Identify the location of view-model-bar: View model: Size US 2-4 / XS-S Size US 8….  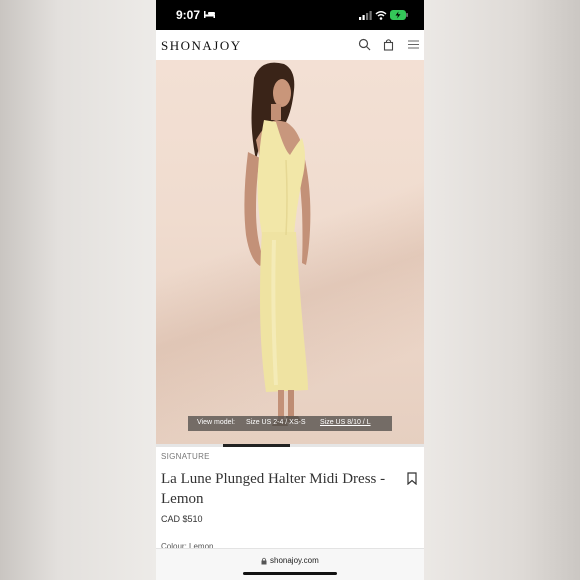
(290, 423).